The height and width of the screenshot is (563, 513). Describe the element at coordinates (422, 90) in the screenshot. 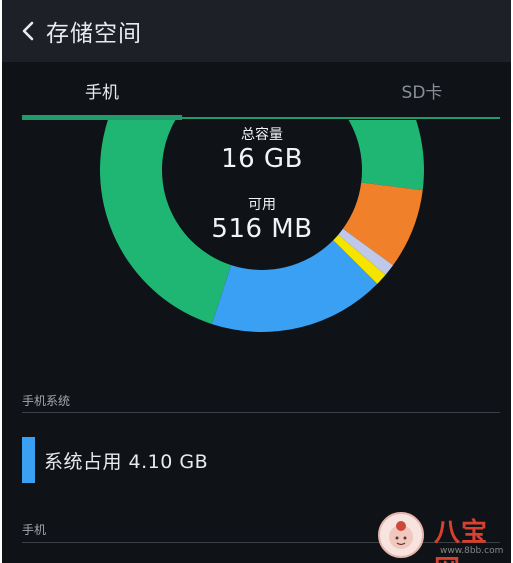

I see `tab-sd-card: SD卡` at that location.